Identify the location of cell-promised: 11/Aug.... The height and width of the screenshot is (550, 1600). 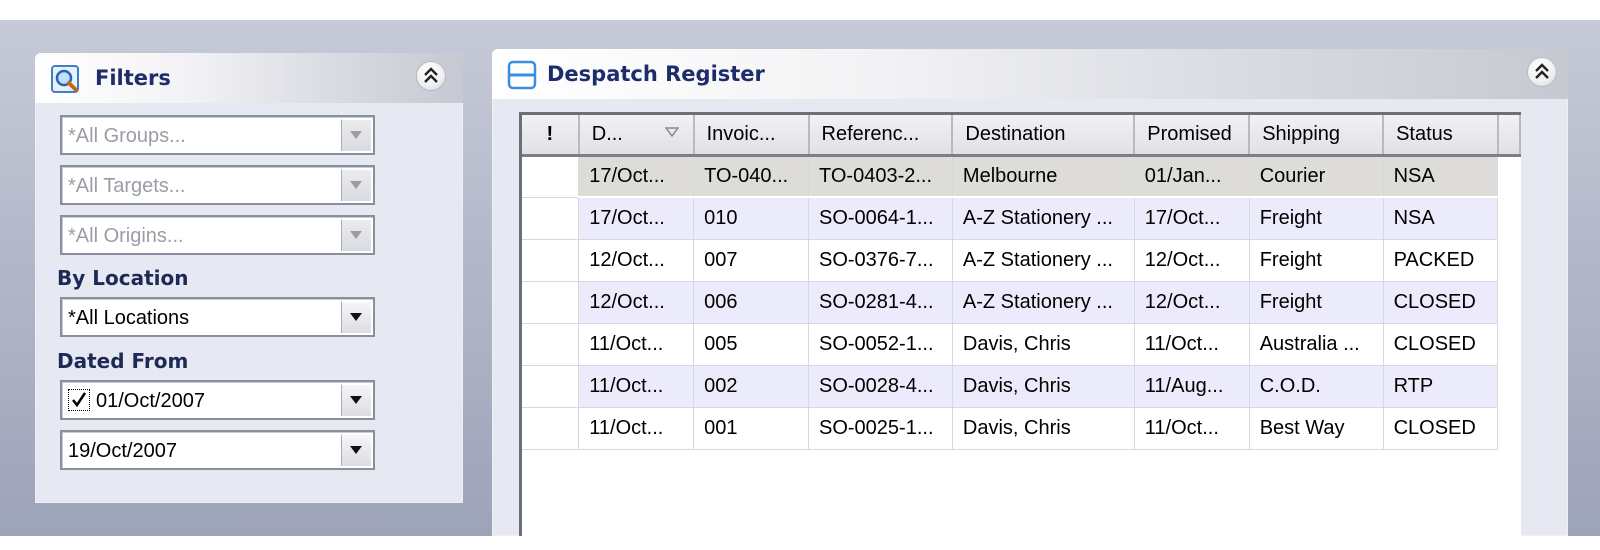
(1192, 386).